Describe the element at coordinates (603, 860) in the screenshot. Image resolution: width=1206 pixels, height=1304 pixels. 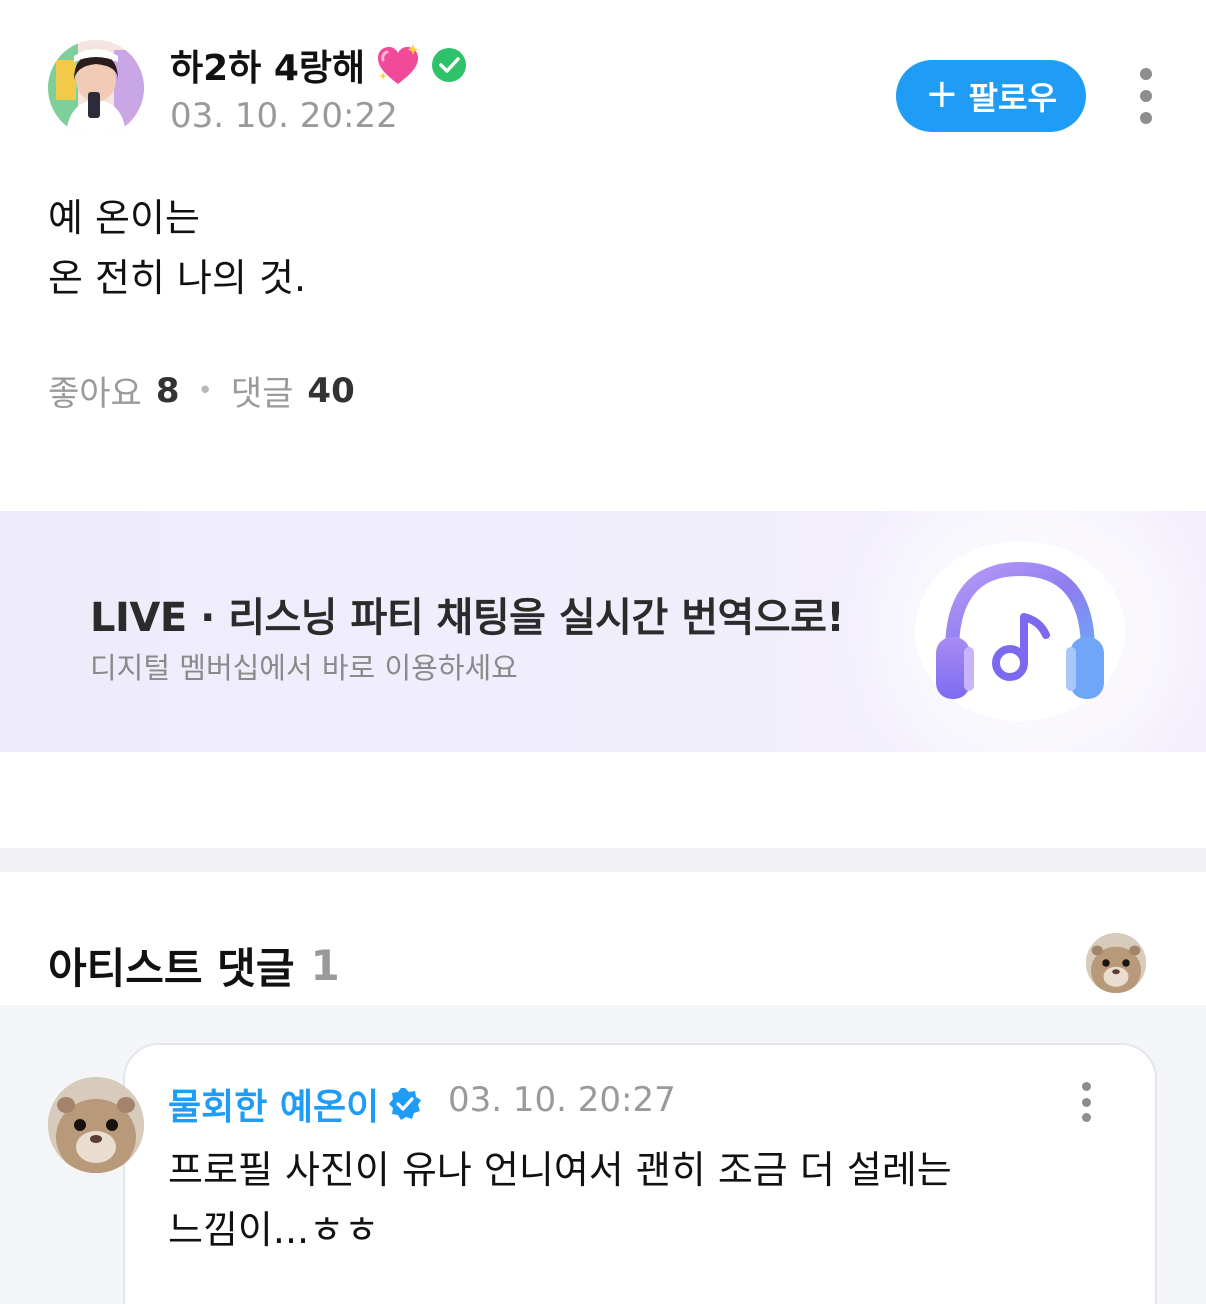
I see `section-divider` at that location.